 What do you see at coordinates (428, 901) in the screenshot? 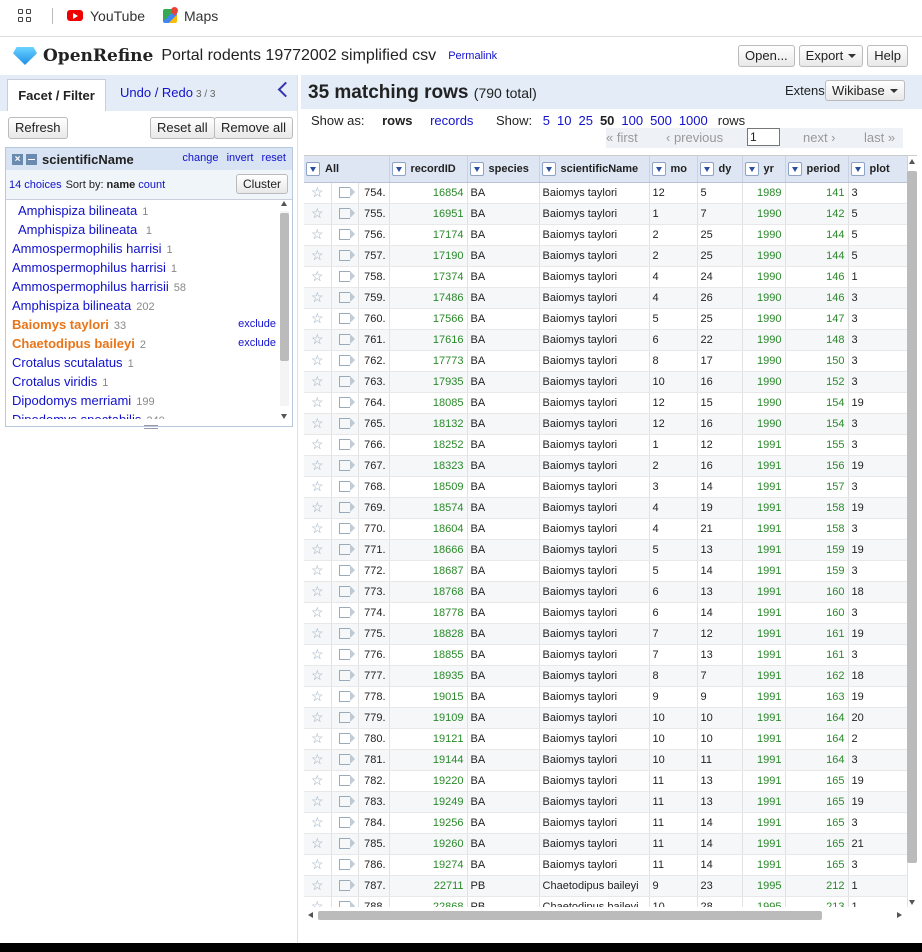
I see `table-cell: 22868` at bounding box center [428, 901].